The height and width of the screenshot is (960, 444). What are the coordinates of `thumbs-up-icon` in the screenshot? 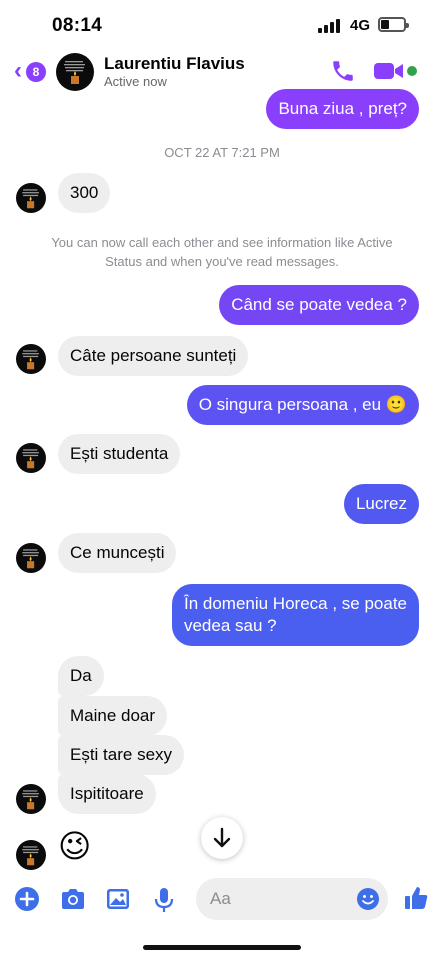 It's located at (416, 898).